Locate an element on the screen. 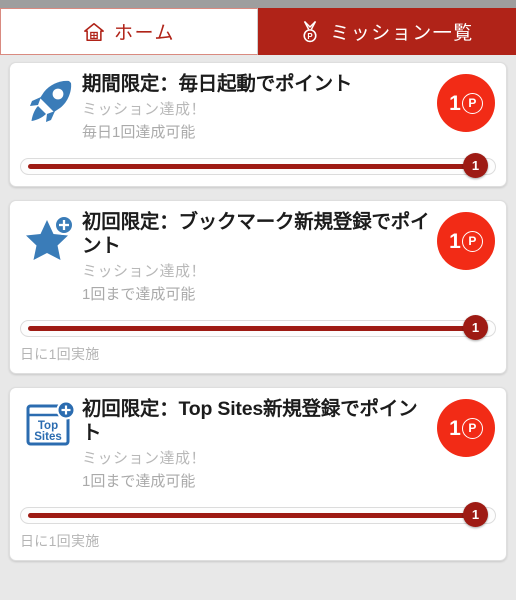 The height and width of the screenshot is (600, 516). medal-icon: P is located at coordinates (310, 32).